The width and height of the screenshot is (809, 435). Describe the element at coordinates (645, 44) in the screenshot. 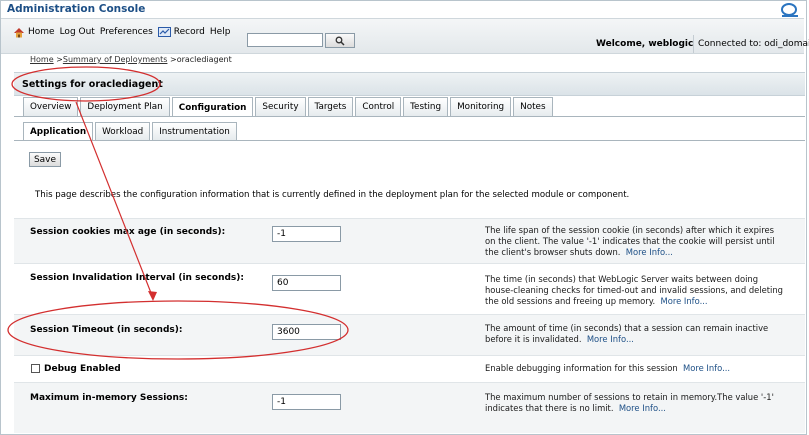

I see `welcome-text: Welcome, weblogic` at that location.